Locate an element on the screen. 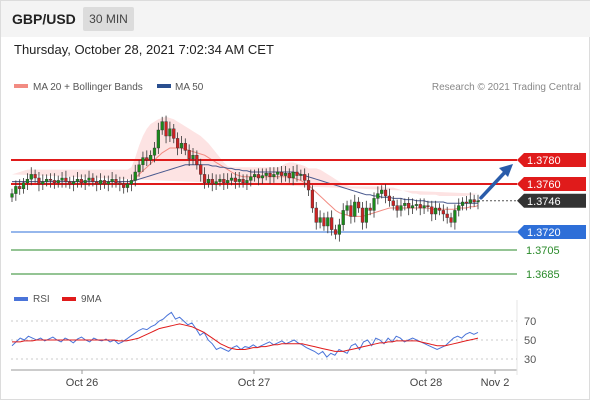 The width and height of the screenshot is (590, 400). pivot-label-3: 1.3720 is located at coordinates (544, 233).